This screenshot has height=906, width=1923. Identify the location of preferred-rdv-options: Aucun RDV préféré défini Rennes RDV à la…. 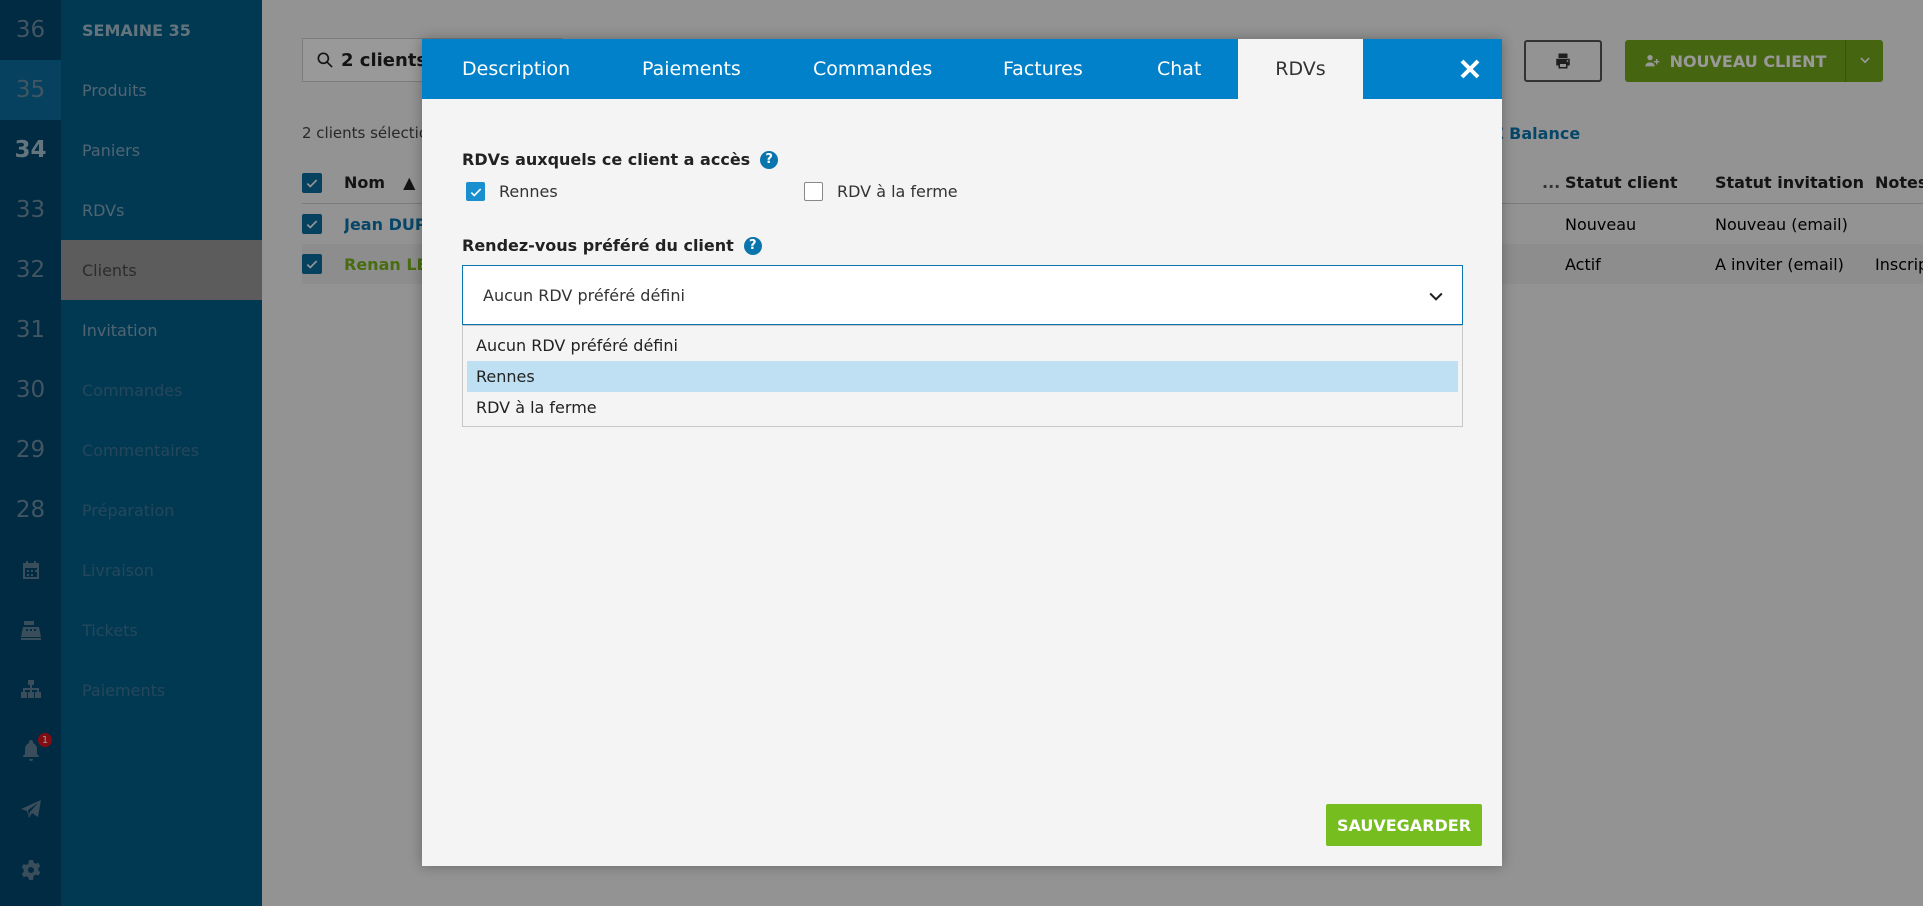
(962, 376).